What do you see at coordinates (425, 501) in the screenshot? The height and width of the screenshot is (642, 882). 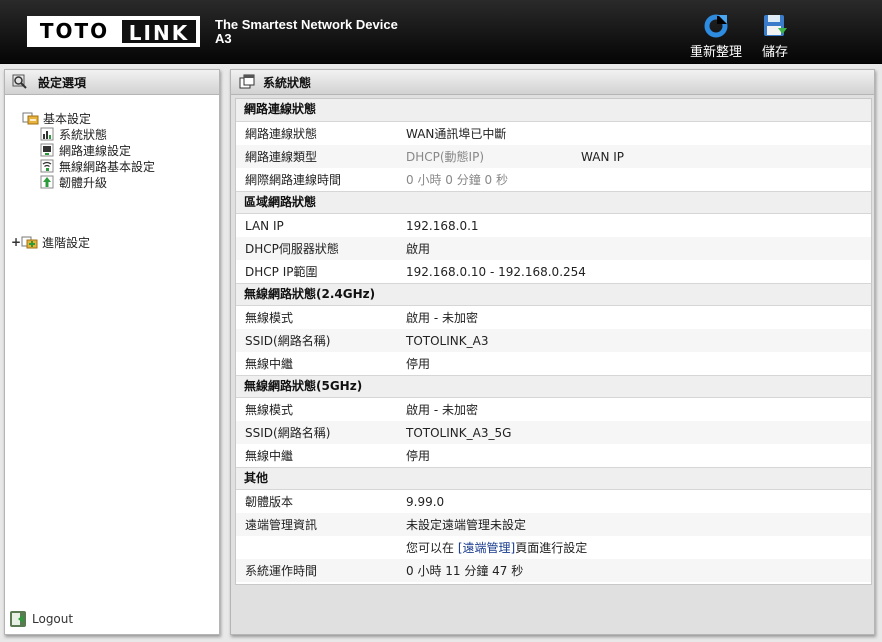 I see `row-value: 9.99.0` at bounding box center [425, 501].